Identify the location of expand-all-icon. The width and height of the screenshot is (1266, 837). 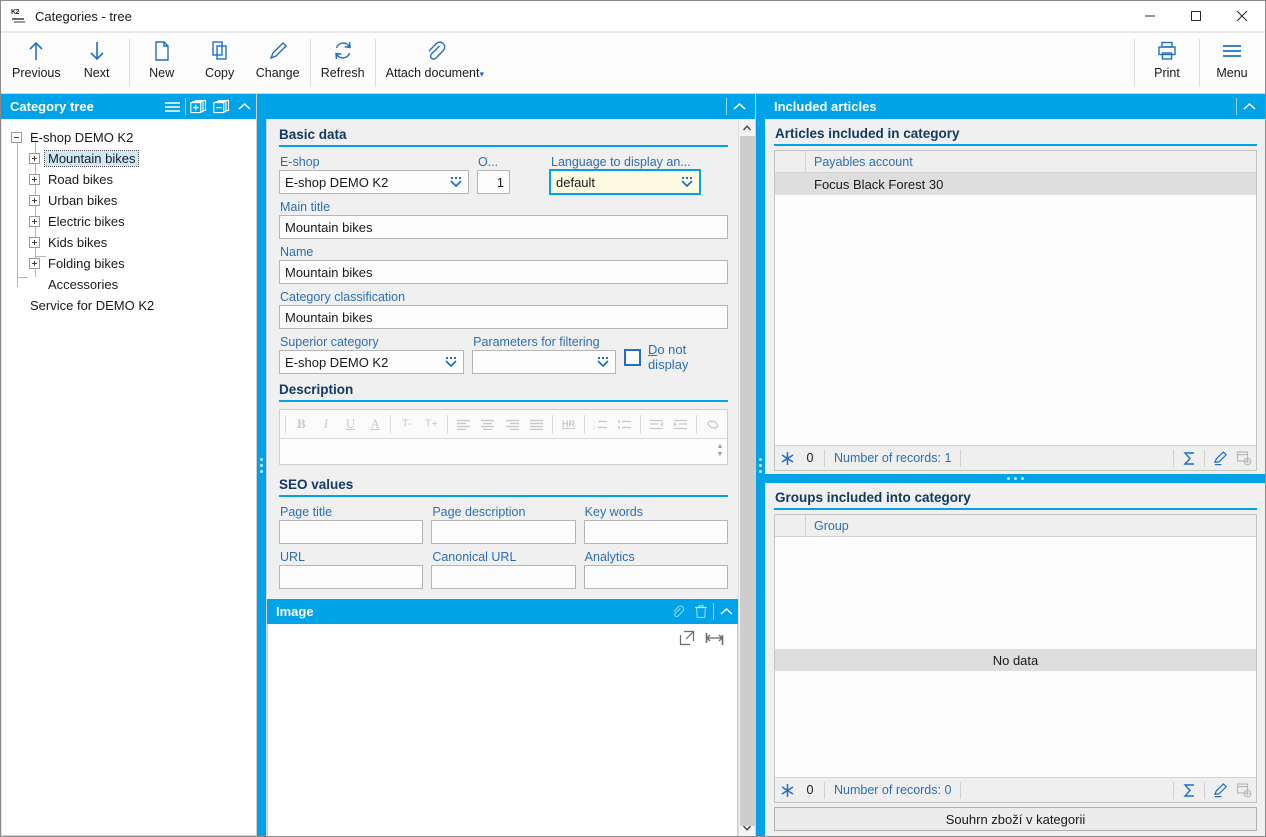
(198, 106).